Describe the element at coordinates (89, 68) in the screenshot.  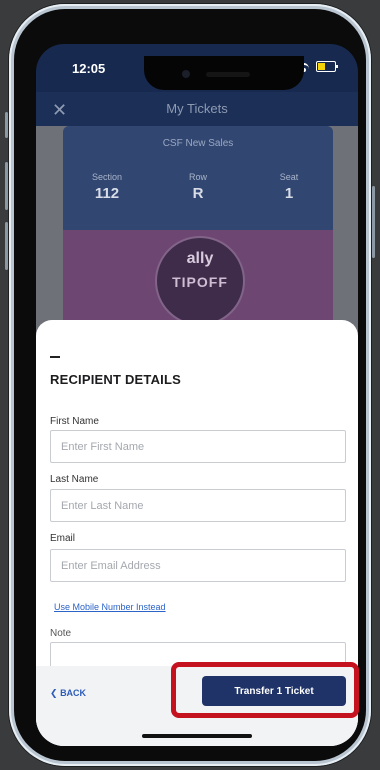
I see `status-time: 12:05` at that location.